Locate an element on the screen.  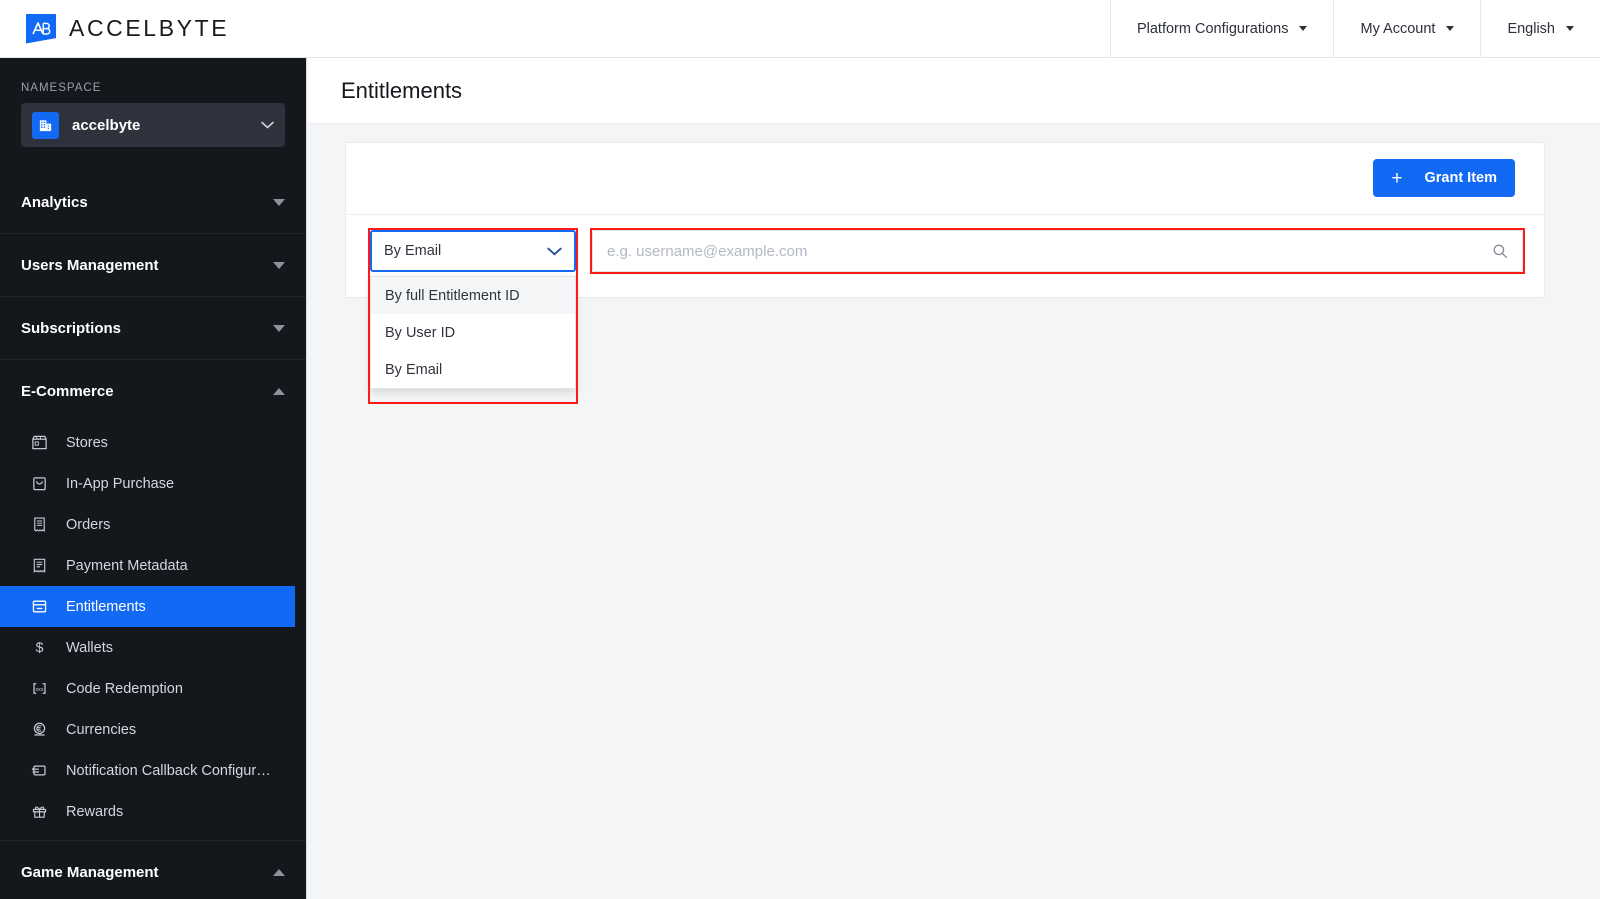
sidebar-item-currencies: Currencies is located at coordinates (153, 729).